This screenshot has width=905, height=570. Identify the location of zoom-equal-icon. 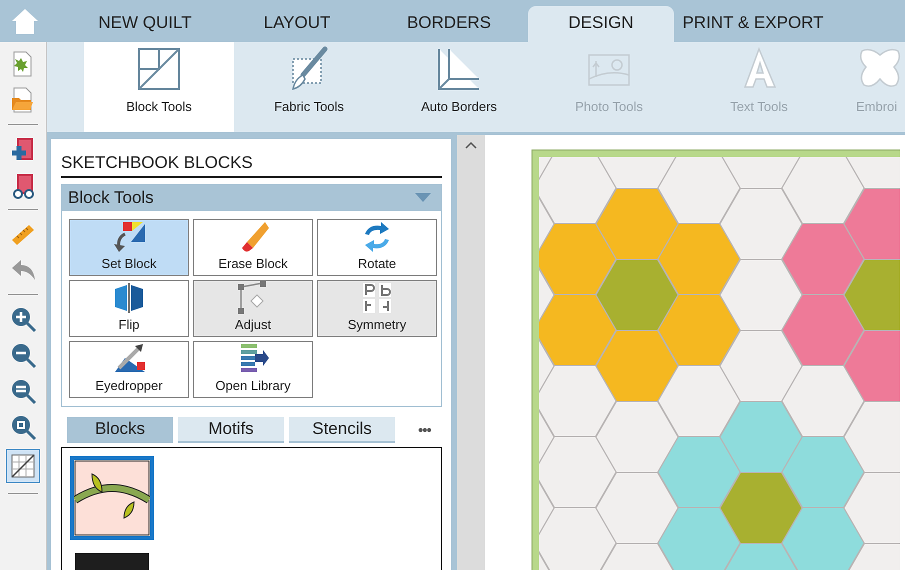
(23, 391).